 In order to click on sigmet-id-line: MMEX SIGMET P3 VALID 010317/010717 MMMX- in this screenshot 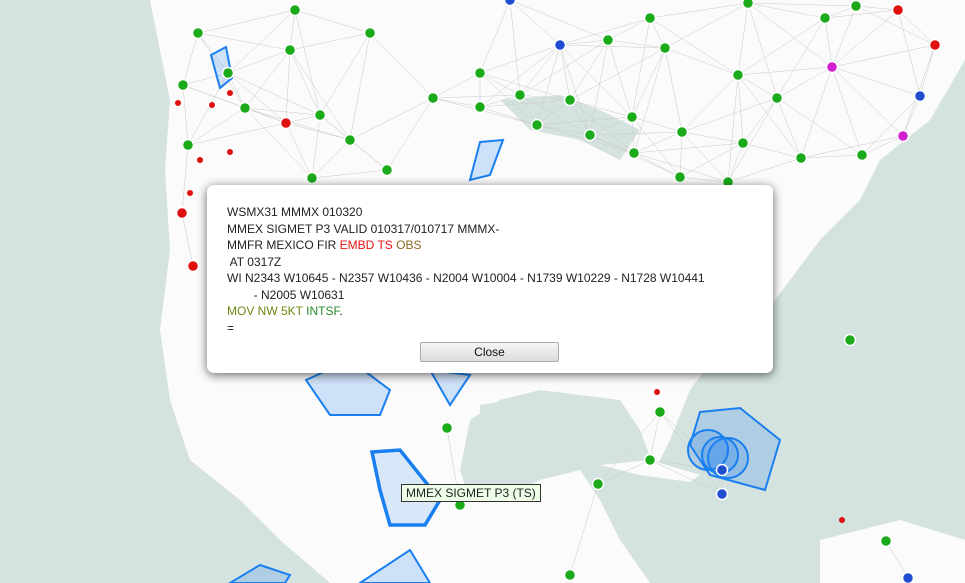, I will do `click(363, 228)`.